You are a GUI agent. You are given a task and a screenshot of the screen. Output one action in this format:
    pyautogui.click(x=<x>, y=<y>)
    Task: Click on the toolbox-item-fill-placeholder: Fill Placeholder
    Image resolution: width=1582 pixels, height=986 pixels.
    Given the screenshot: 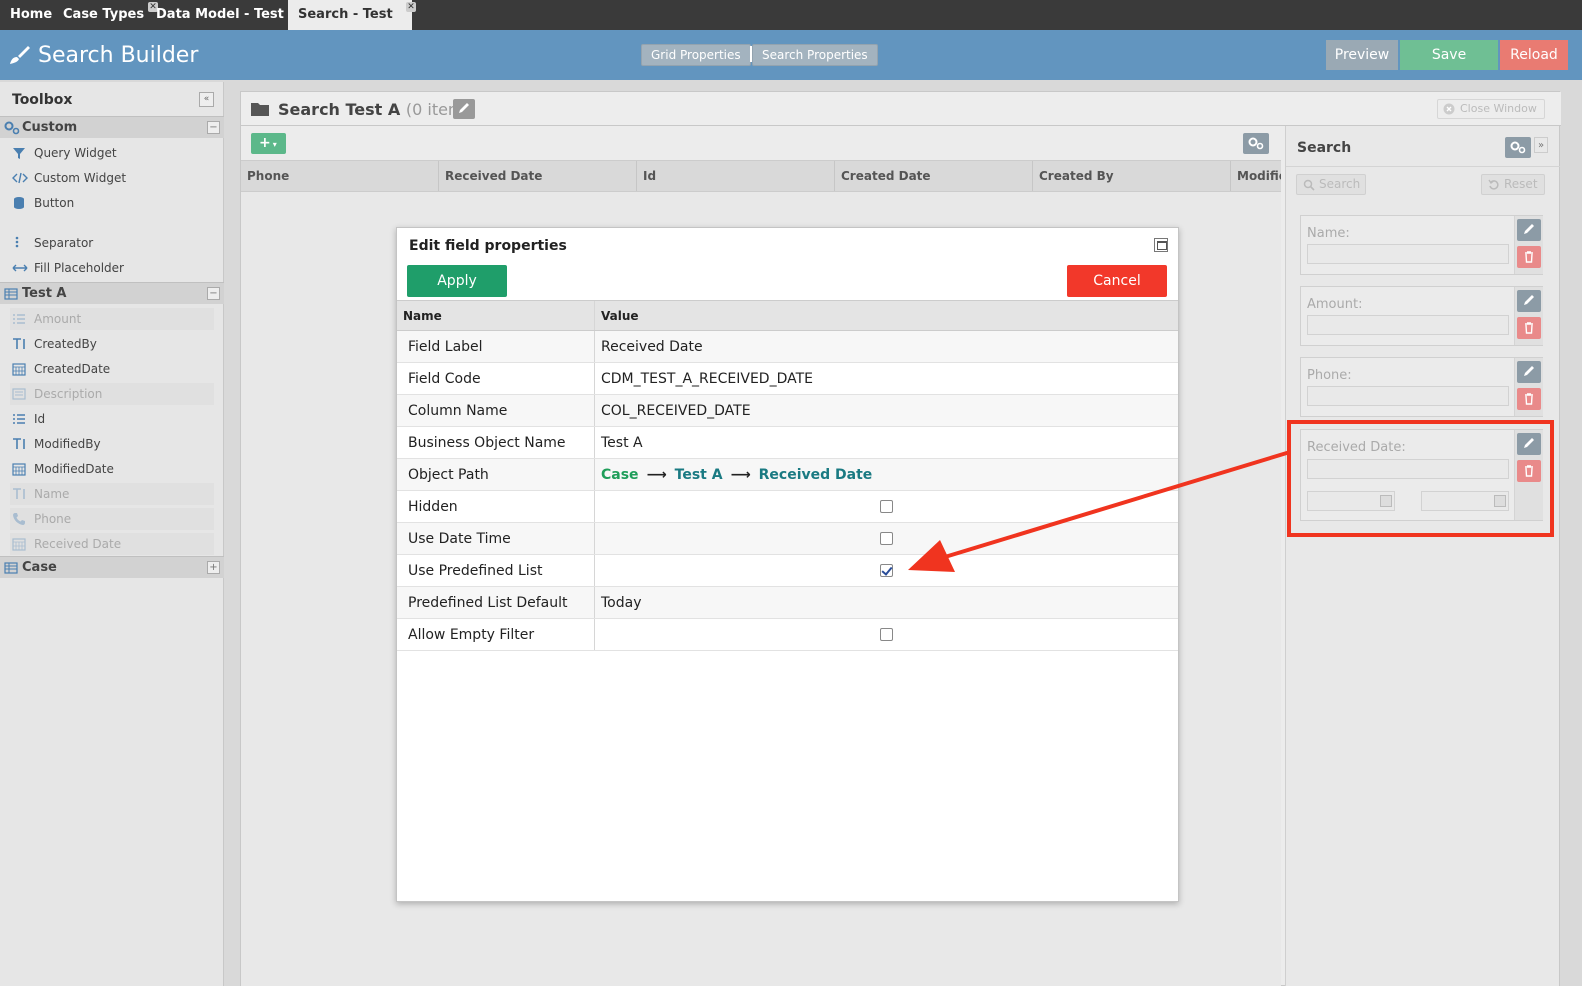 What is the action you would take?
    pyautogui.click(x=112, y=268)
    